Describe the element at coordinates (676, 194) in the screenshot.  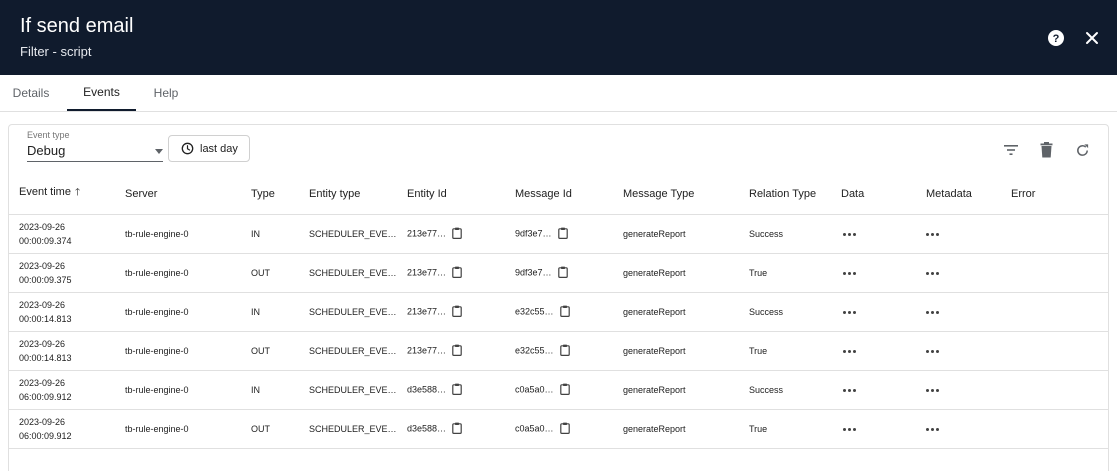
I see `col-message-type: Message Type` at that location.